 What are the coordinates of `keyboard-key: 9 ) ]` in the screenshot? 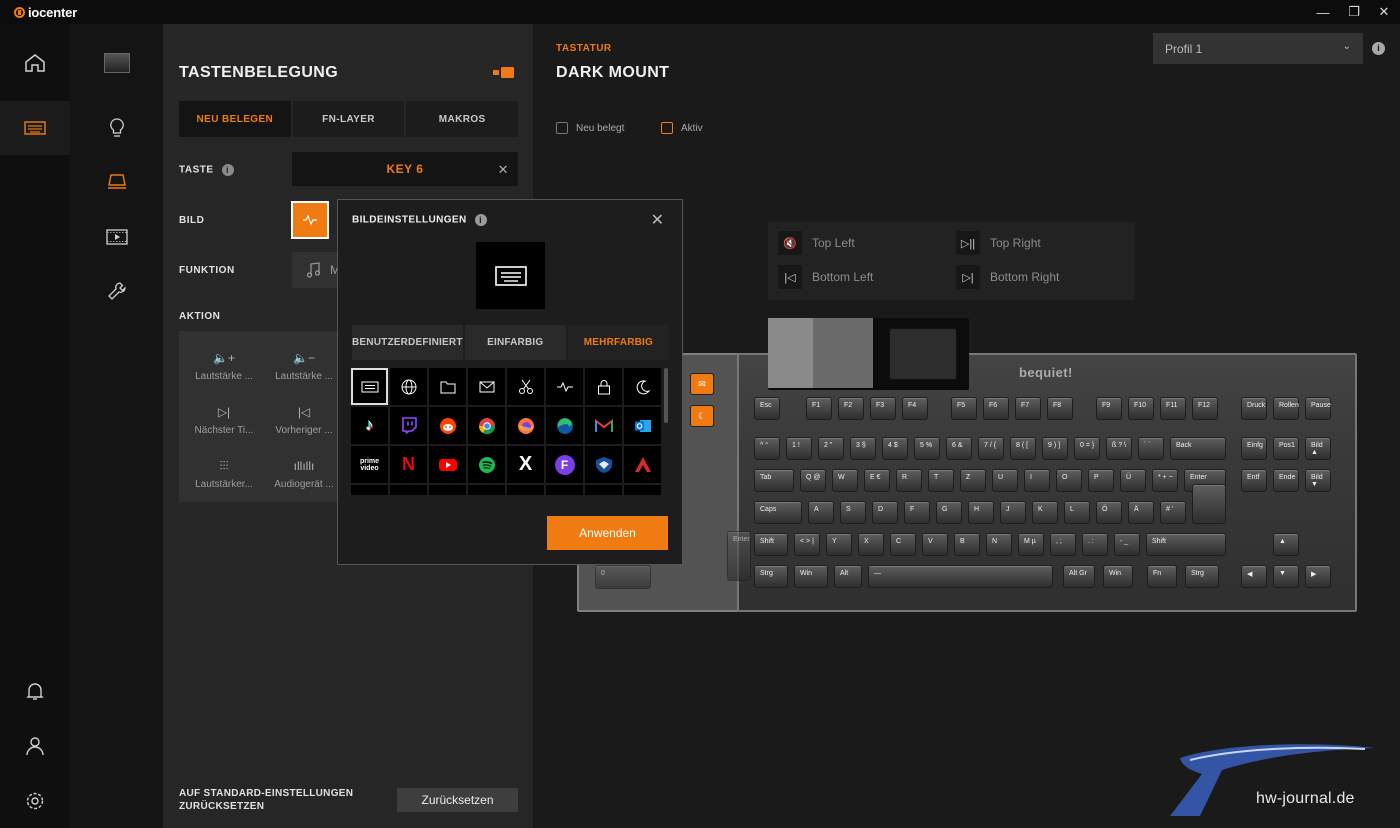 It's located at (1055, 448).